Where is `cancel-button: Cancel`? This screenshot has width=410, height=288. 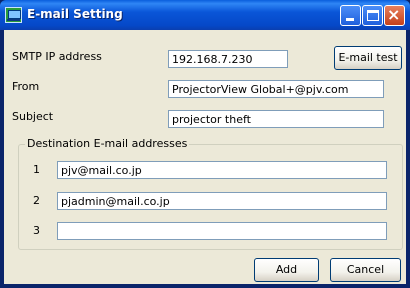 cancel-button: Cancel is located at coordinates (365, 270).